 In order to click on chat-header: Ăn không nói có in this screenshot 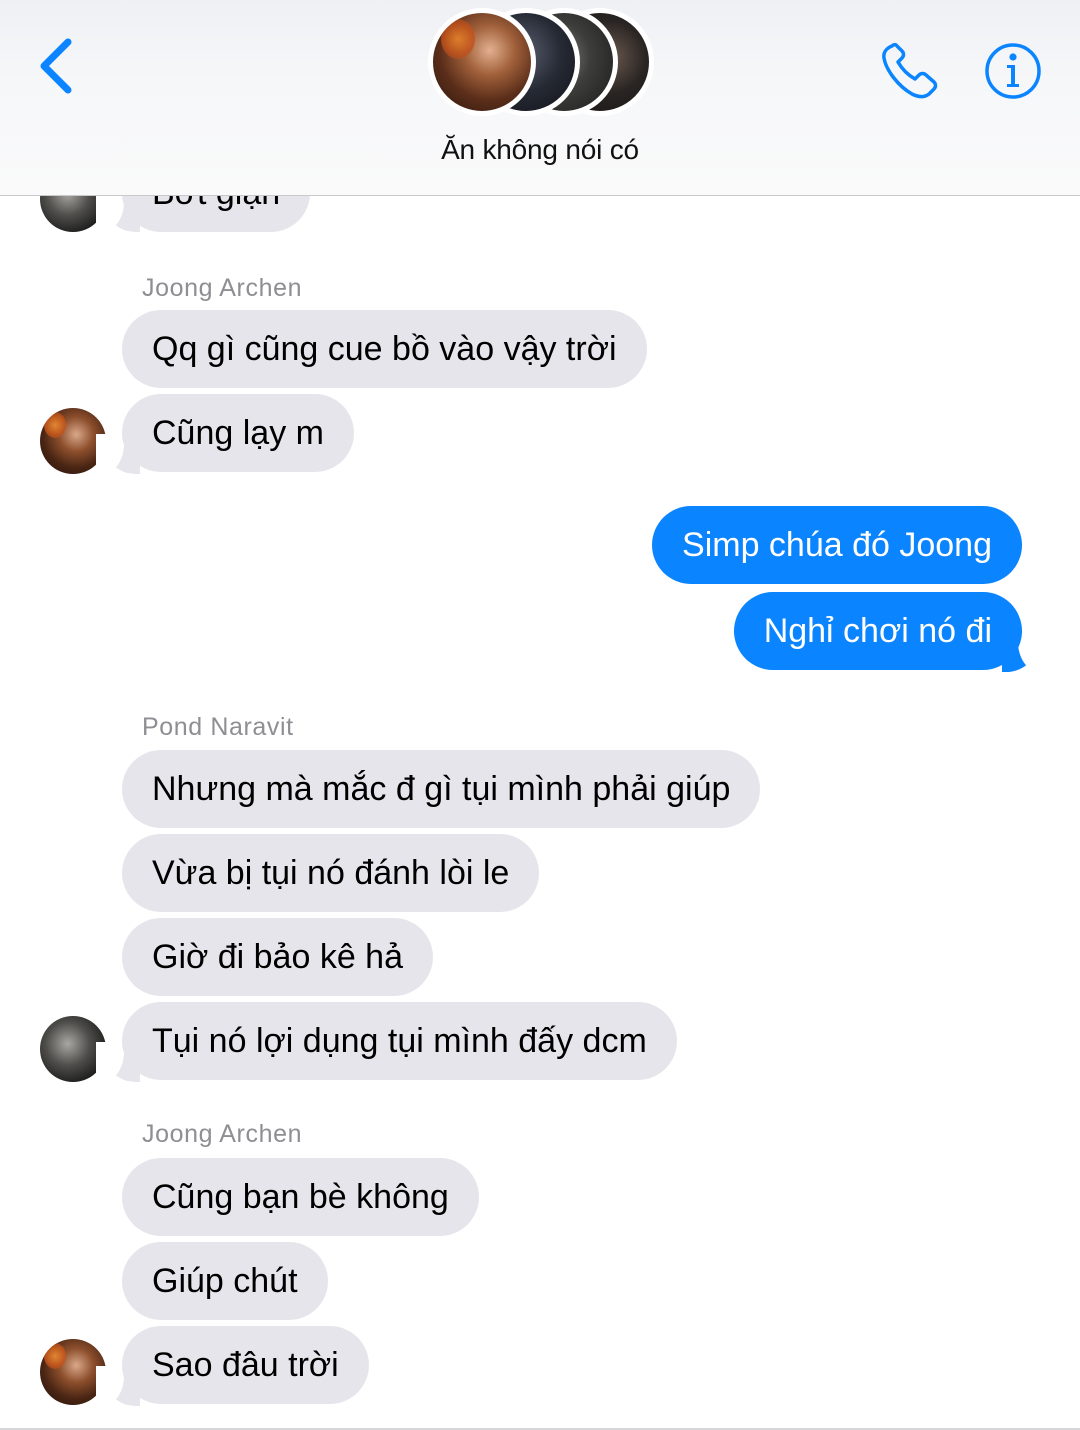, I will do `click(540, 98)`.